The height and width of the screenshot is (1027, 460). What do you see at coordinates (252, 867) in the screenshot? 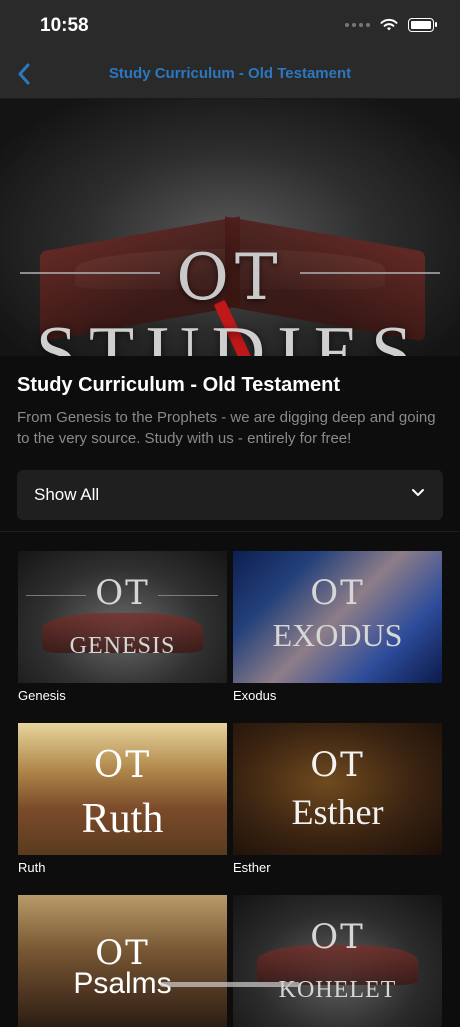
I see `study-card-label: Esther` at bounding box center [252, 867].